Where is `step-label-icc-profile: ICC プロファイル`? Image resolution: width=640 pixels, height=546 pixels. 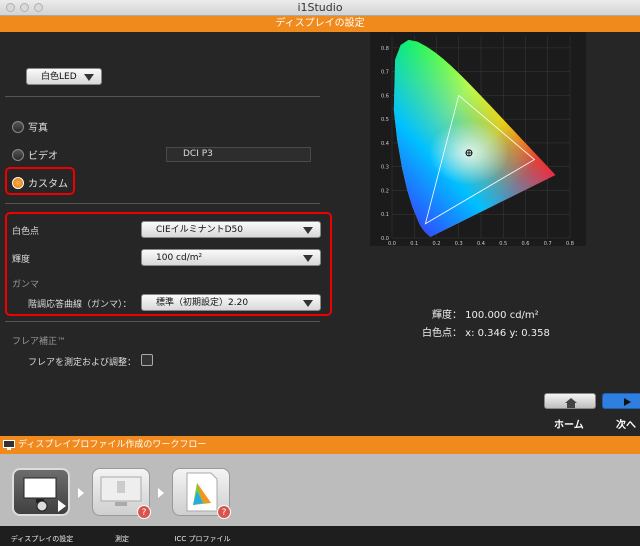 step-label-icc-profile: ICC プロファイル is located at coordinates (202, 539).